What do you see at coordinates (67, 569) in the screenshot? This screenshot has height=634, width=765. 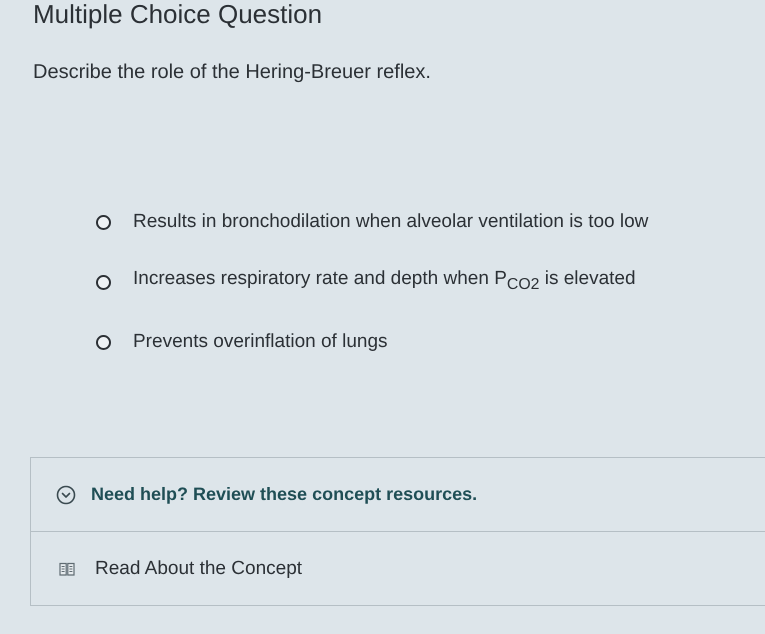 I see `book-icon` at bounding box center [67, 569].